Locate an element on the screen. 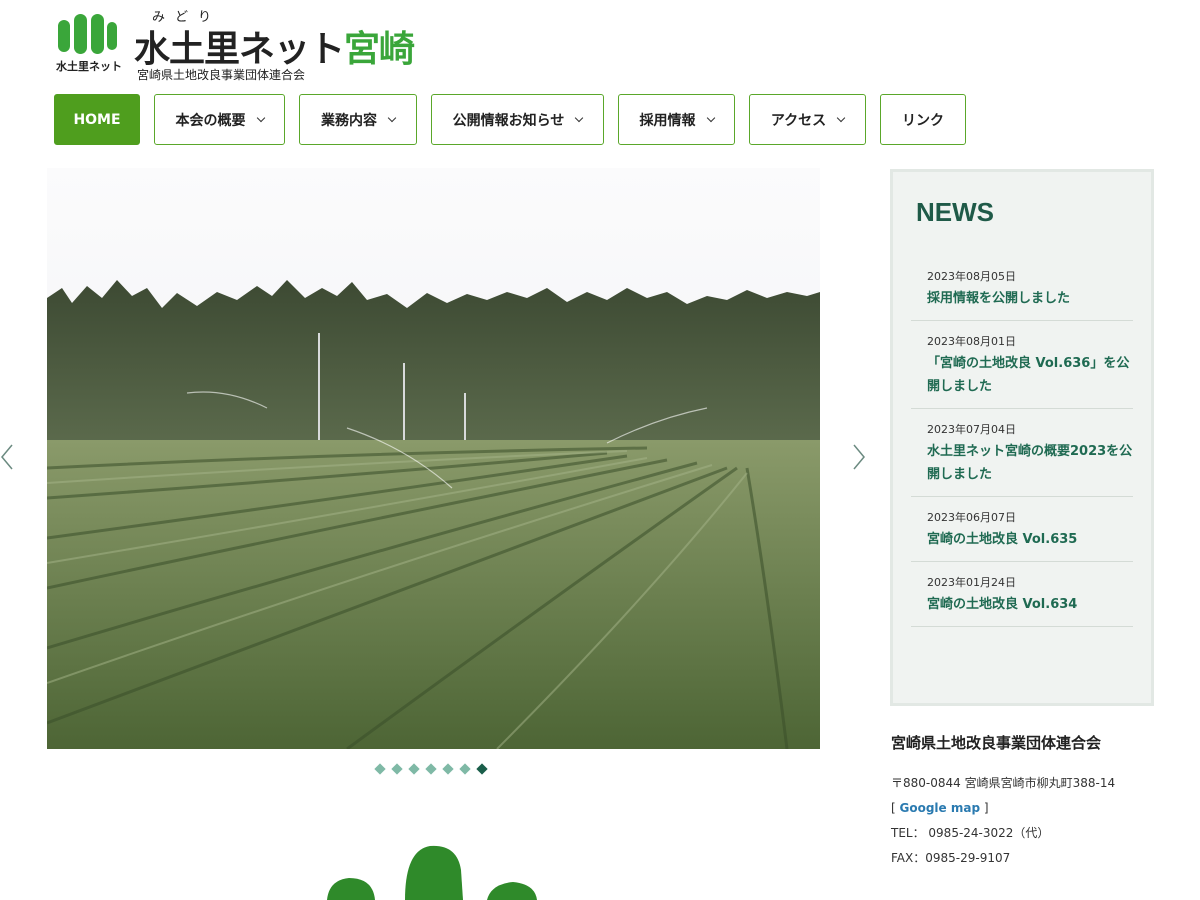 Image resolution: width=1200 pixels, height=900 pixels. map-bracket-close: ] is located at coordinates (984, 808).